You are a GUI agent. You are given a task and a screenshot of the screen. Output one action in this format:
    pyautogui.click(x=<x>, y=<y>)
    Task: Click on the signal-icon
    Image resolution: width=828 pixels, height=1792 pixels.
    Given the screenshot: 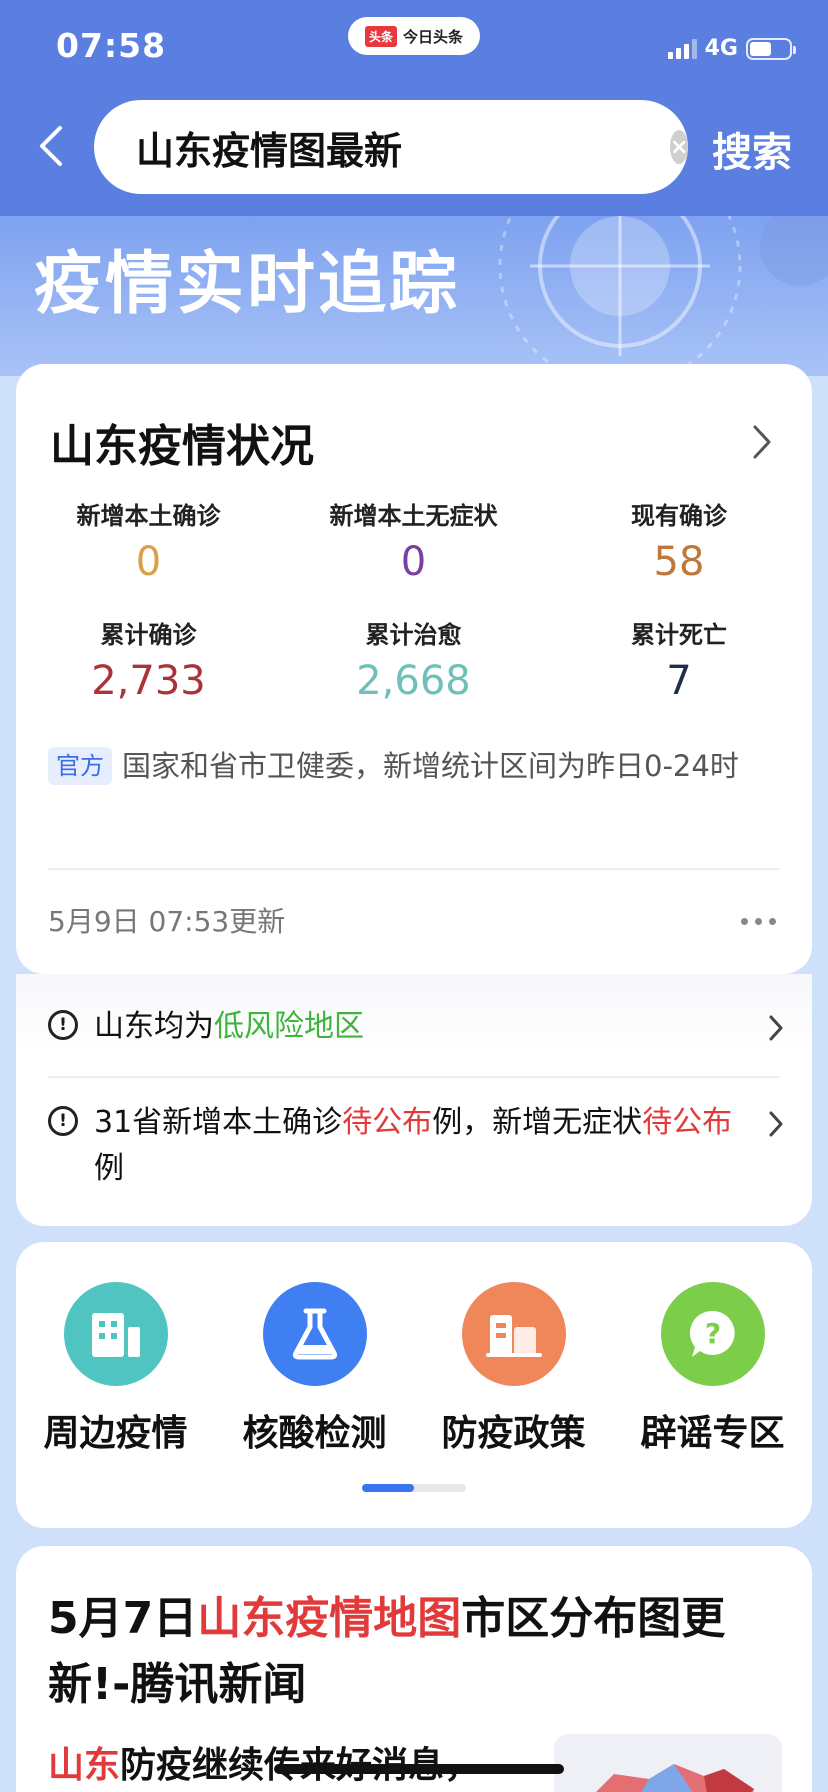 What is the action you would take?
    pyautogui.click(x=682, y=48)
    